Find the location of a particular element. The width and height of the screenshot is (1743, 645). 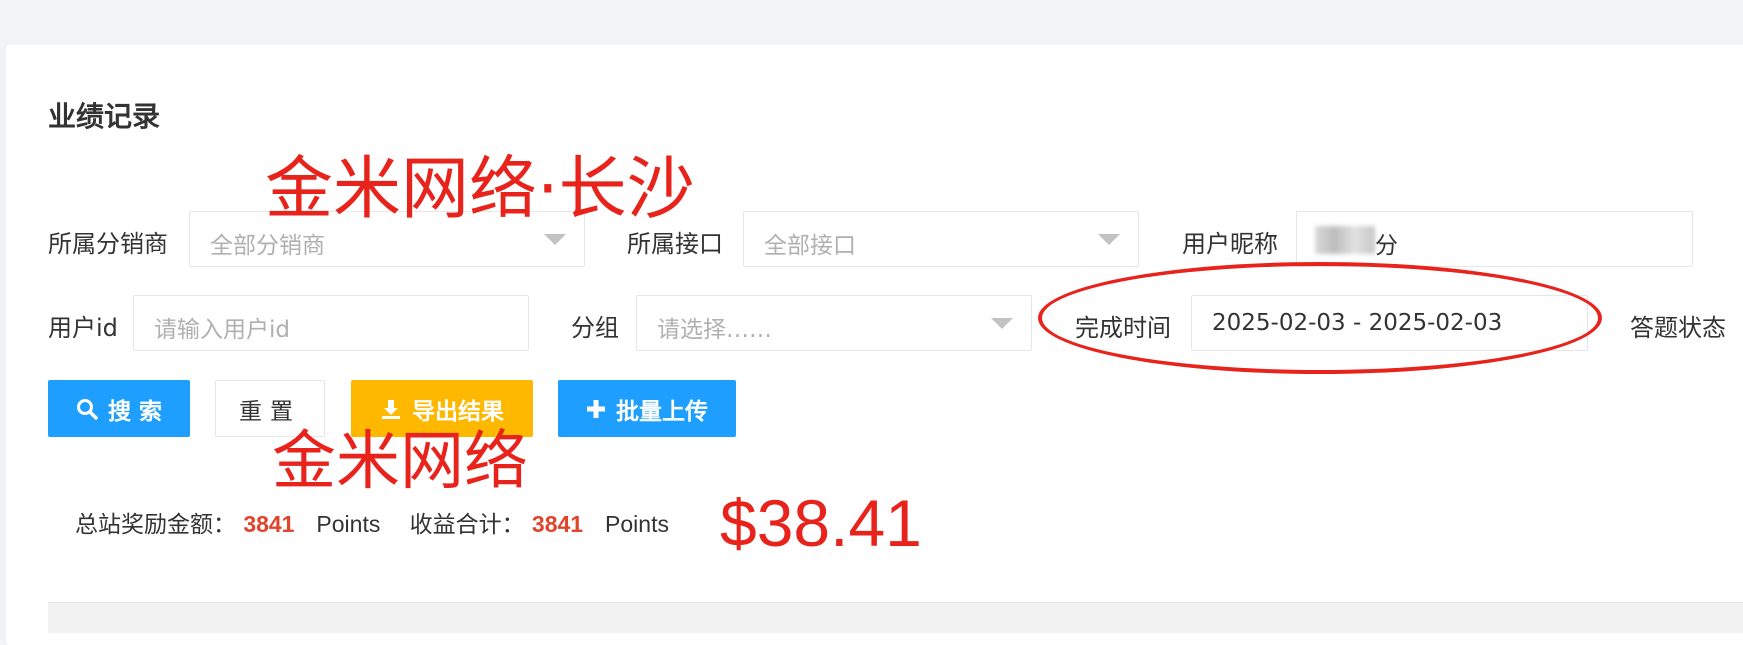

page-title: 业绩记录 is located at coordinates (104, 116).